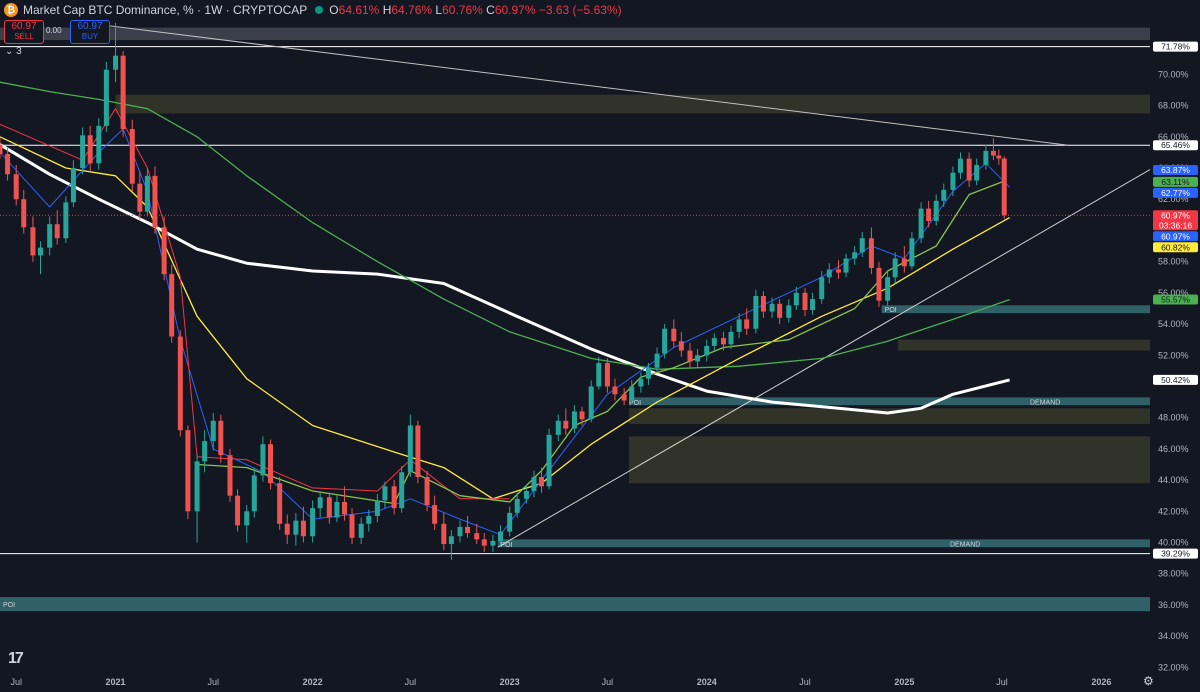  Describe the element at coordinates (1173, 418) in the screenshot. I see `y-tick-label: 48.00%` at that location.